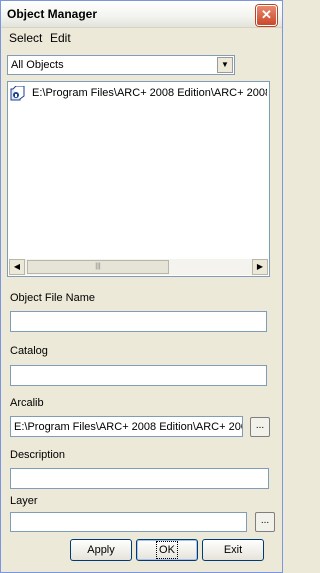 The height and width of the screenshot is (573, 320). What do you see at coordinates (141, 38) in the screenshot?
I see `menu-bar: Select Edit` at bounding box center [141, 38].